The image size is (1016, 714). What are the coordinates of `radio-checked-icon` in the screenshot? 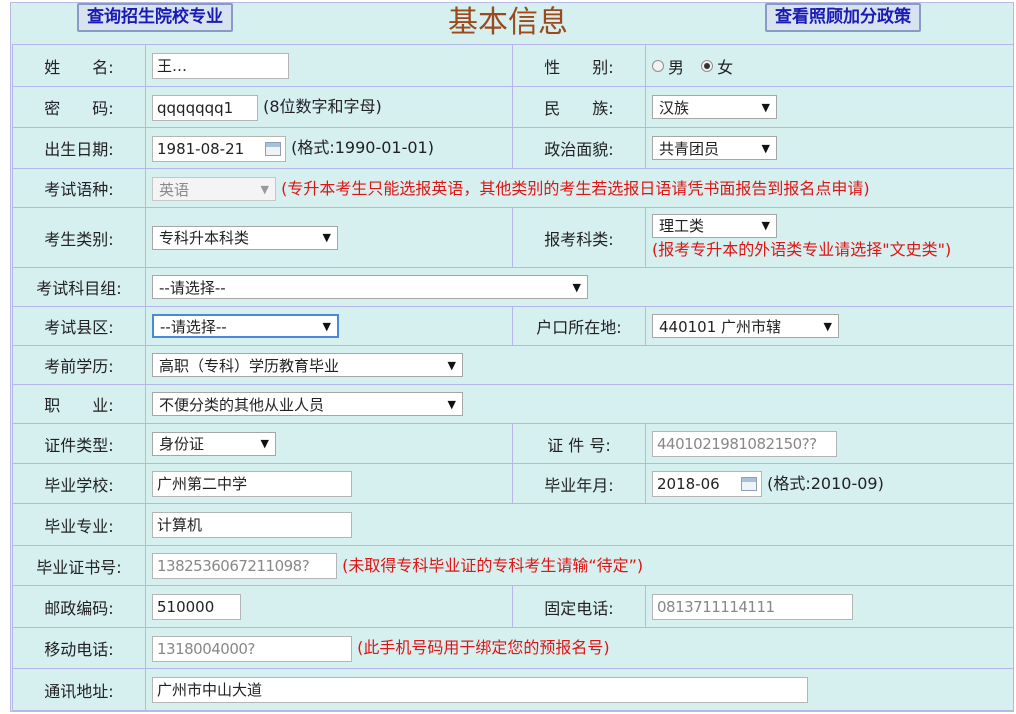 It's located at (707, 65).